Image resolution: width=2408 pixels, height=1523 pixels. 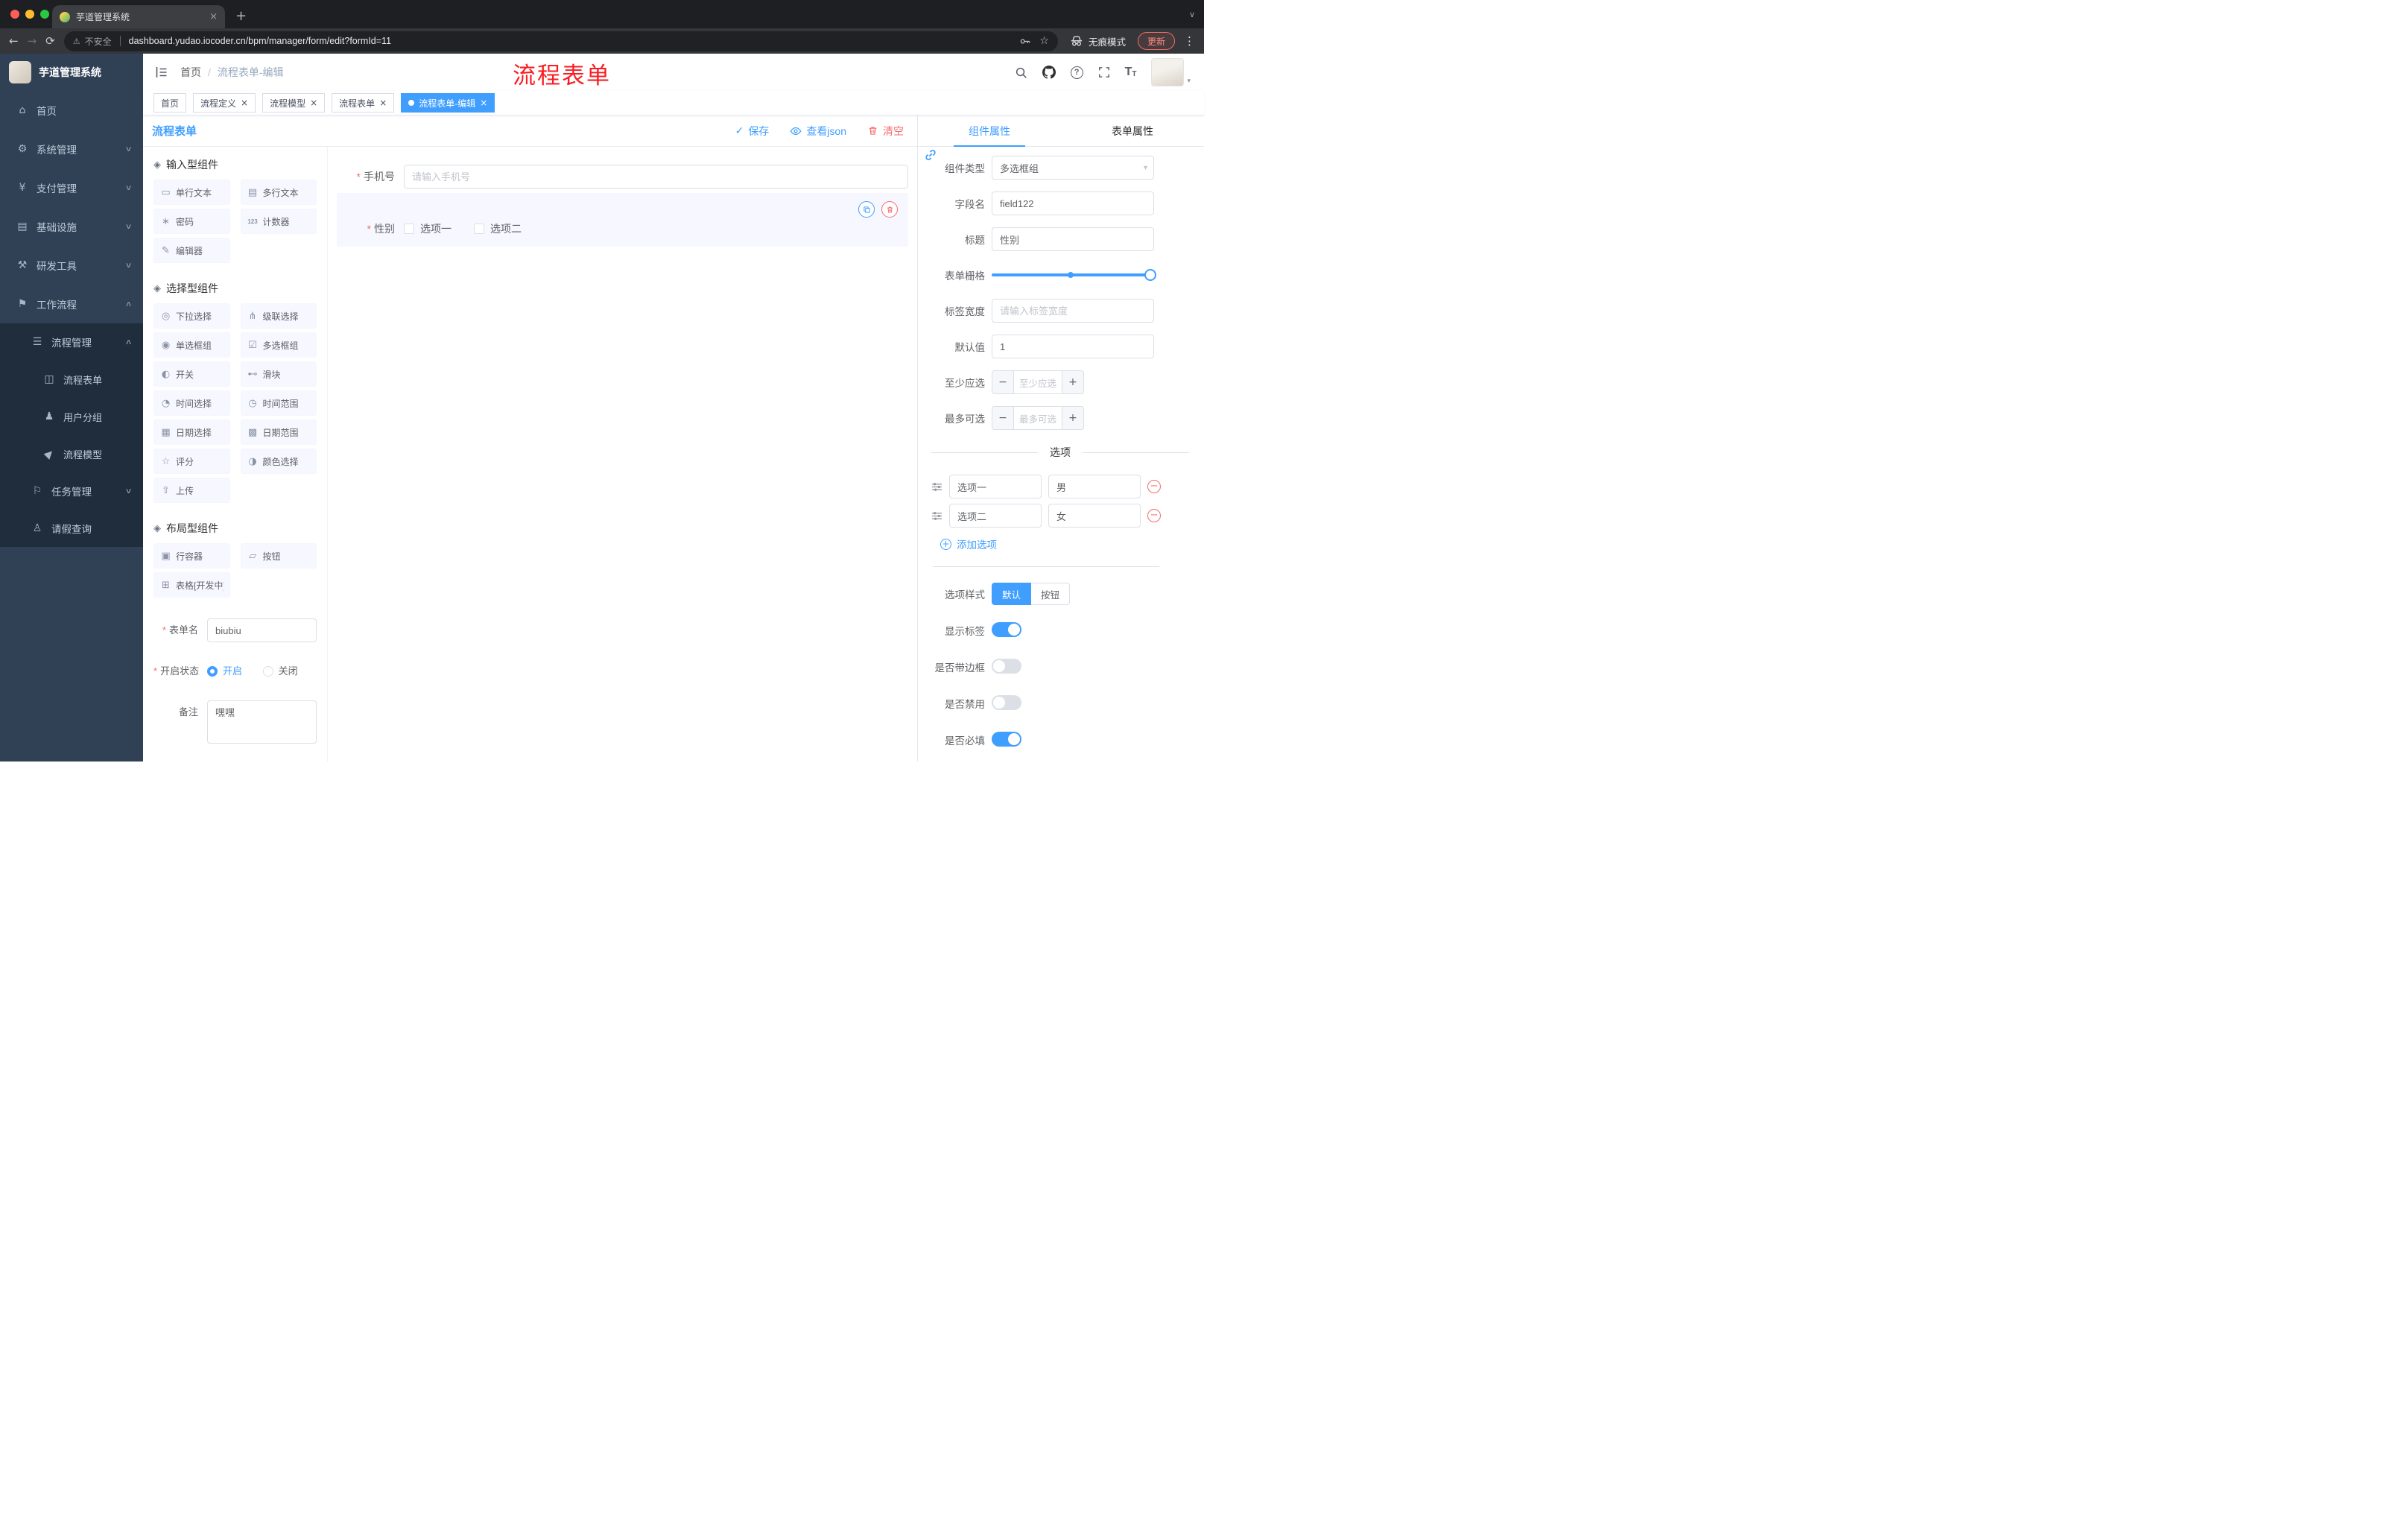 I want to click on sidebar-item-home: ⌂ 首页, so click(x=71, y=111).